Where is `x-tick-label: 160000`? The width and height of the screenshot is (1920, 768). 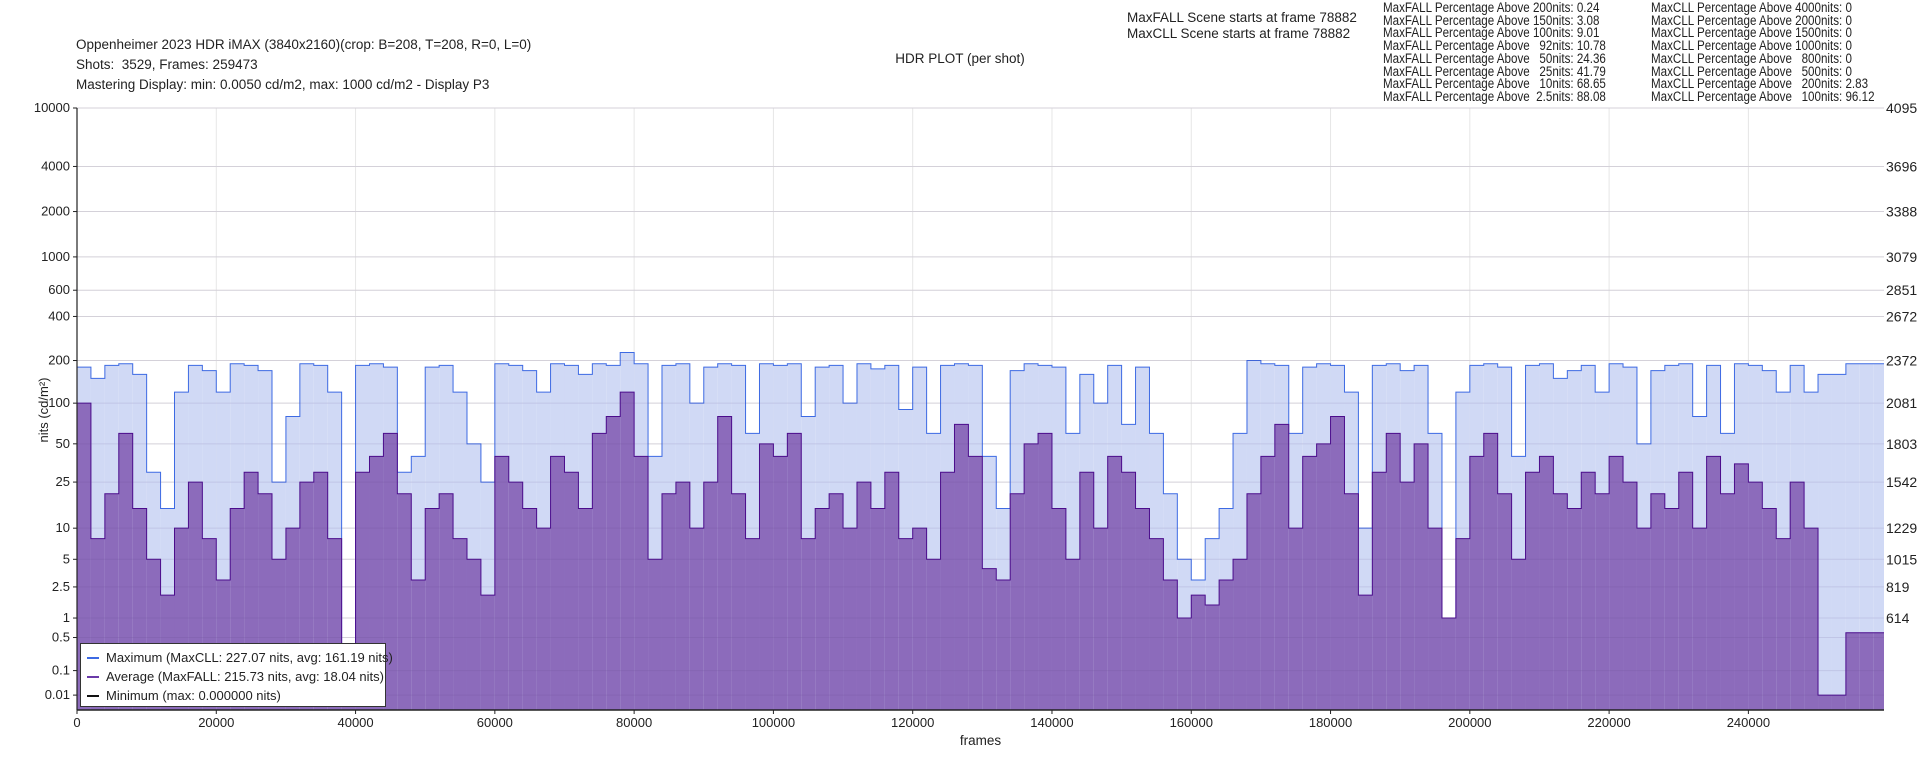
x-tick-label: 160000 is located at coordinates (1191, 722).